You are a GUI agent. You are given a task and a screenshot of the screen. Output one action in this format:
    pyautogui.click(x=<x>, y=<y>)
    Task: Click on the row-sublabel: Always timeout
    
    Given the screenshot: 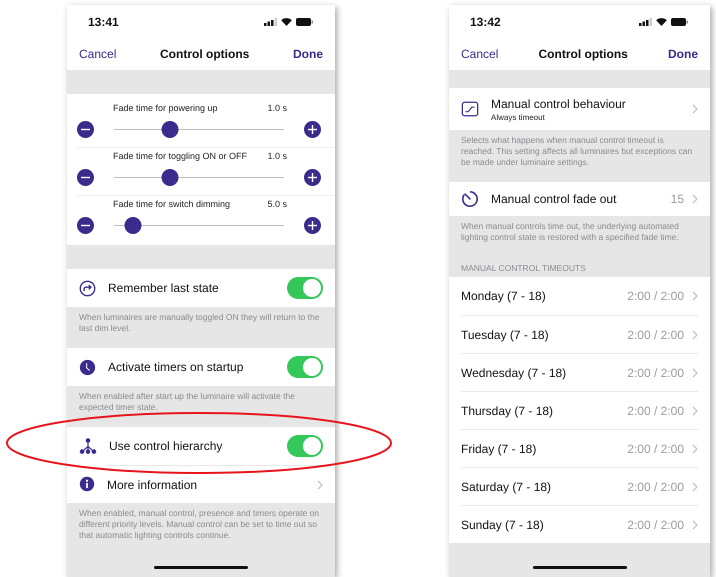 What is the action you would take?
    pyautogui.click(x=518, y=117)
    